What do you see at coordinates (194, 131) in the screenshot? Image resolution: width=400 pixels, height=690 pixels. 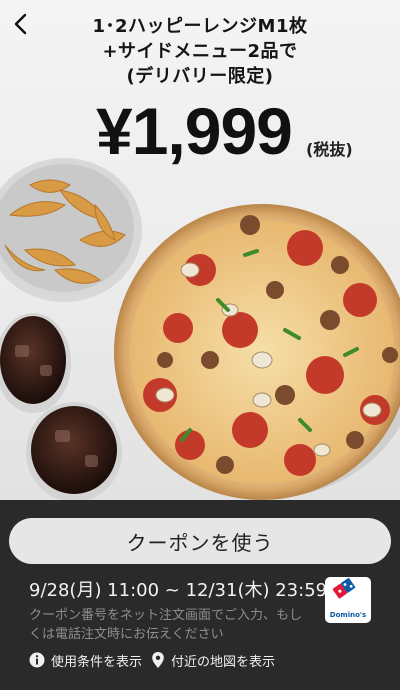 I see `offer-price: ¥1,999` at bounding box center [194, 131].